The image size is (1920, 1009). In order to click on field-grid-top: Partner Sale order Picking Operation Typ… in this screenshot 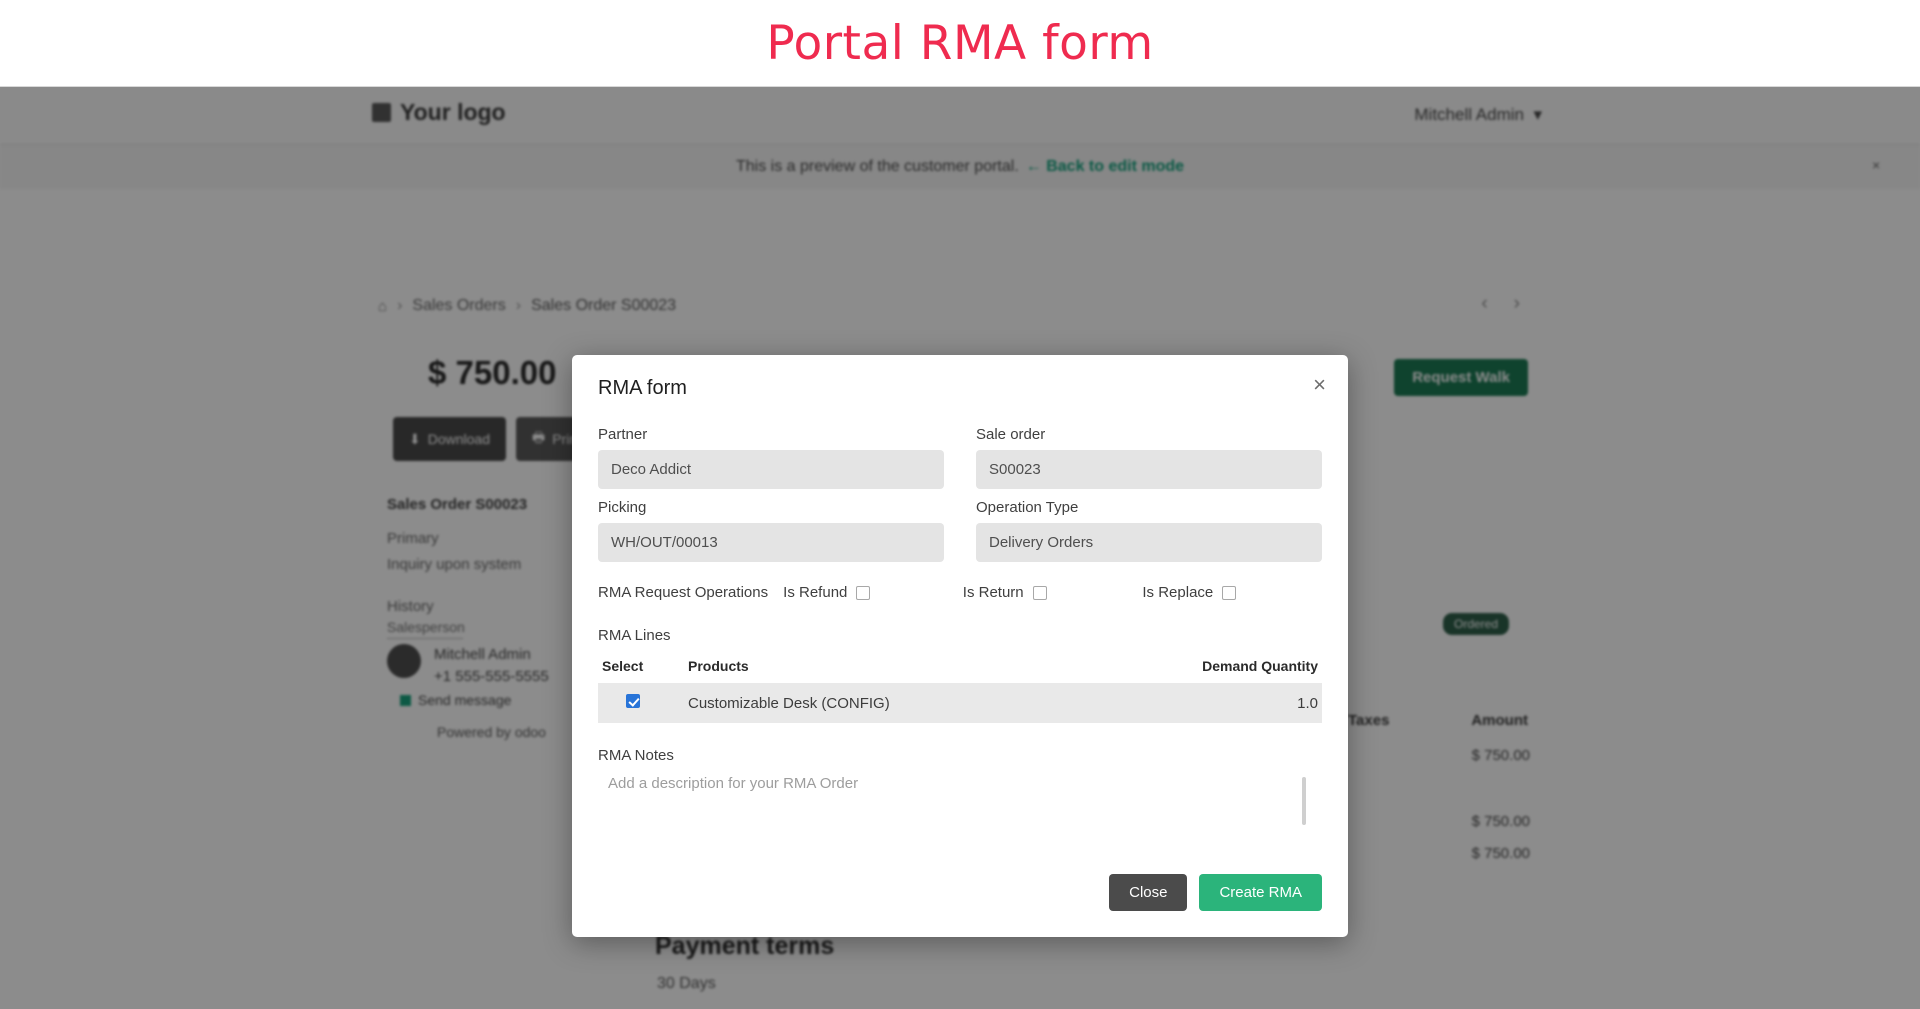, I will do `click(960, 499)`.